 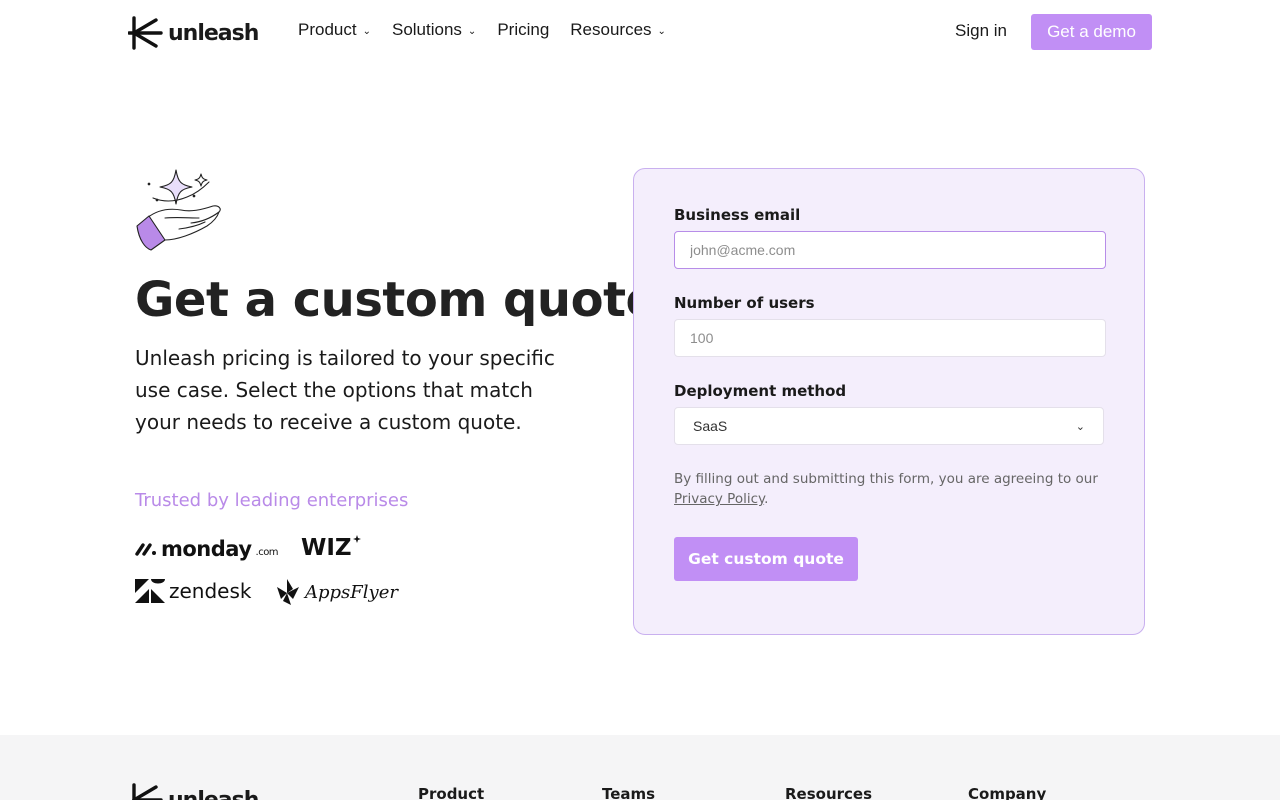 What do you see at coordinates (766, 499) in the screenshot?
I see `consent-period: .` at bounding box center [766, 499].